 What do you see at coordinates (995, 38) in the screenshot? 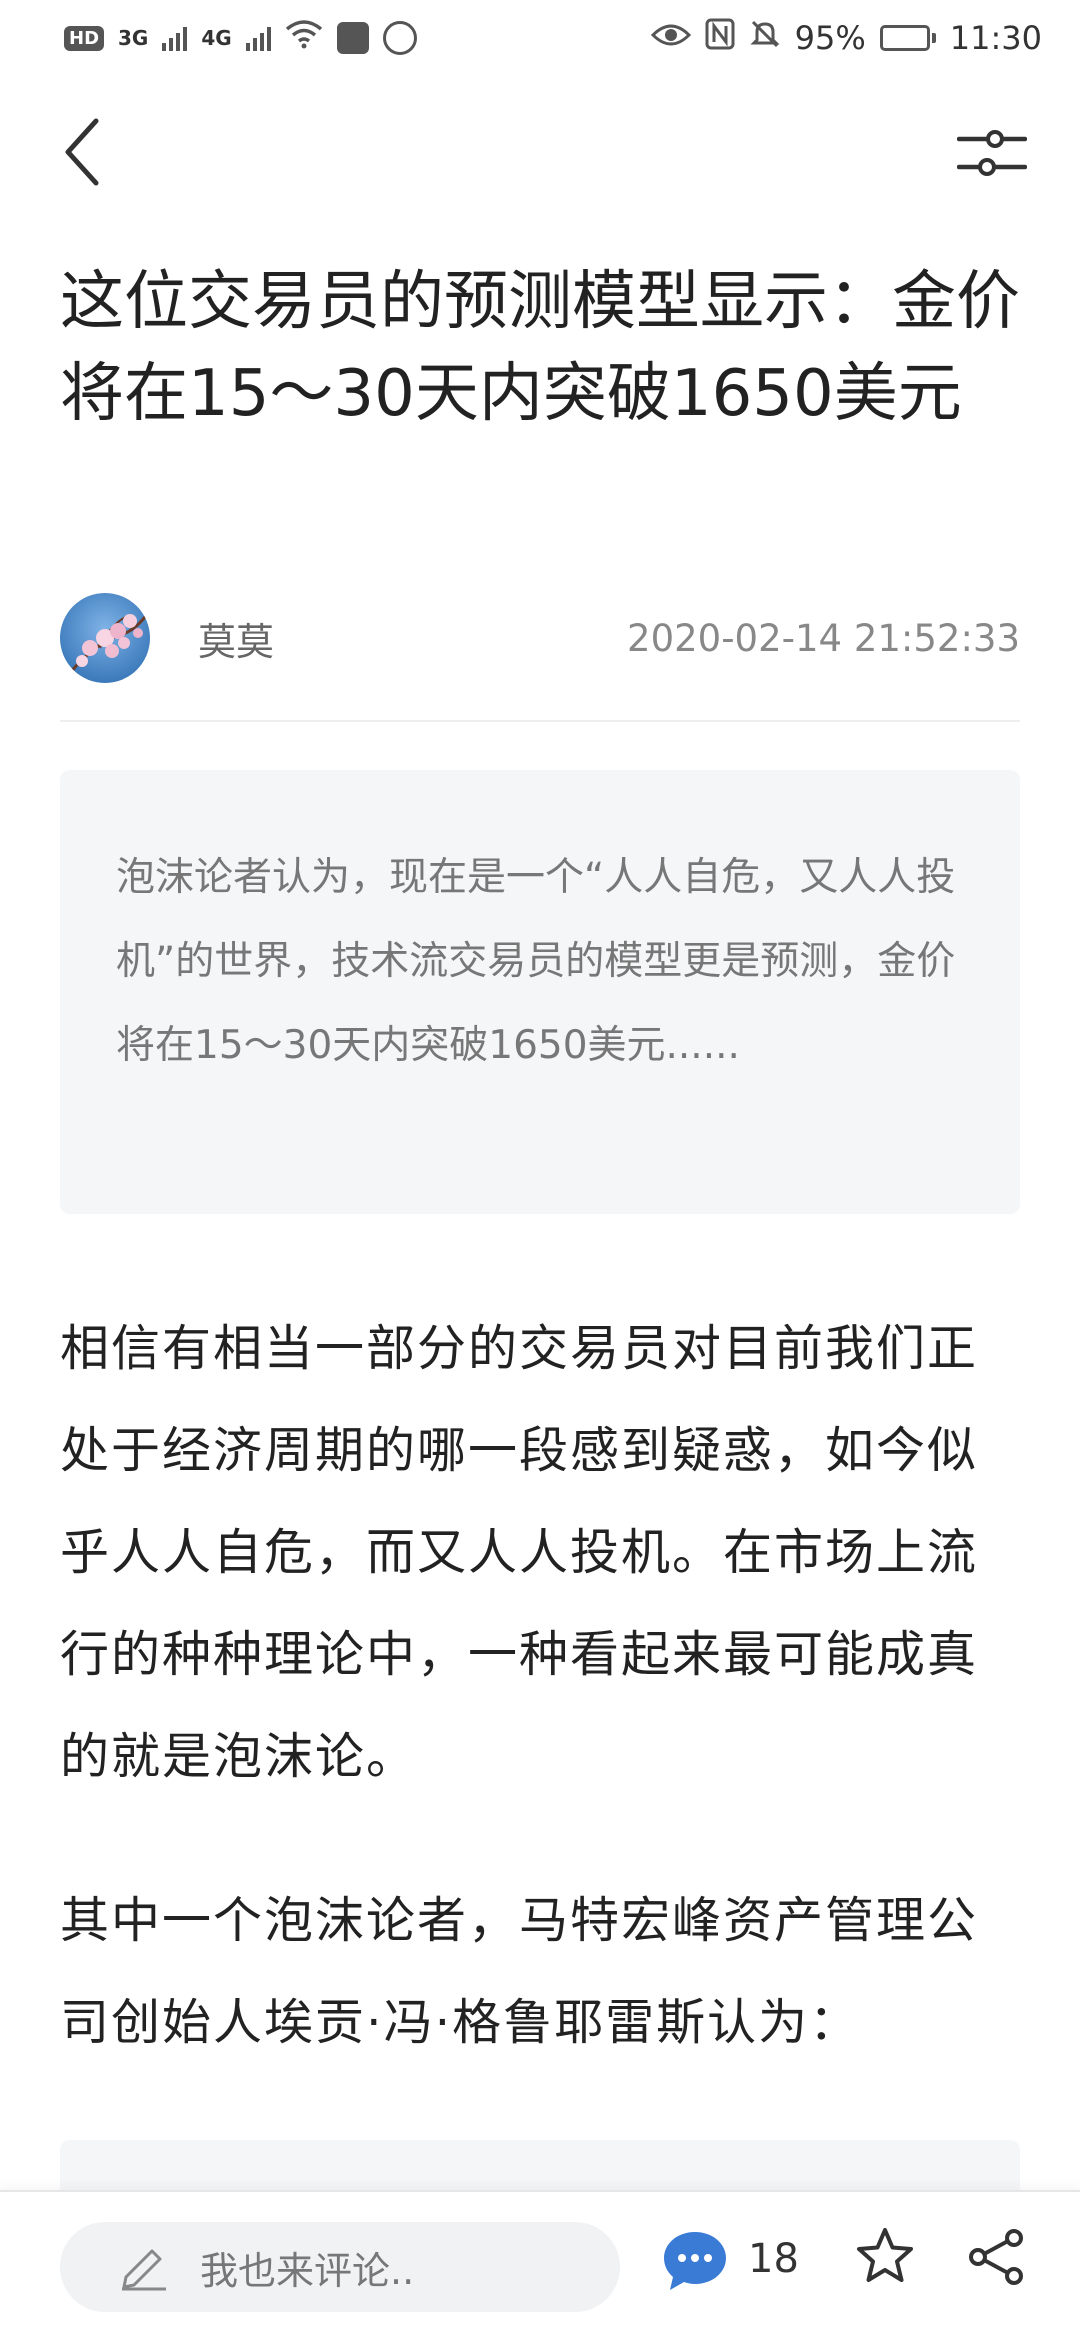
I see `clock: 11:30` at bounding box center [995, 38].